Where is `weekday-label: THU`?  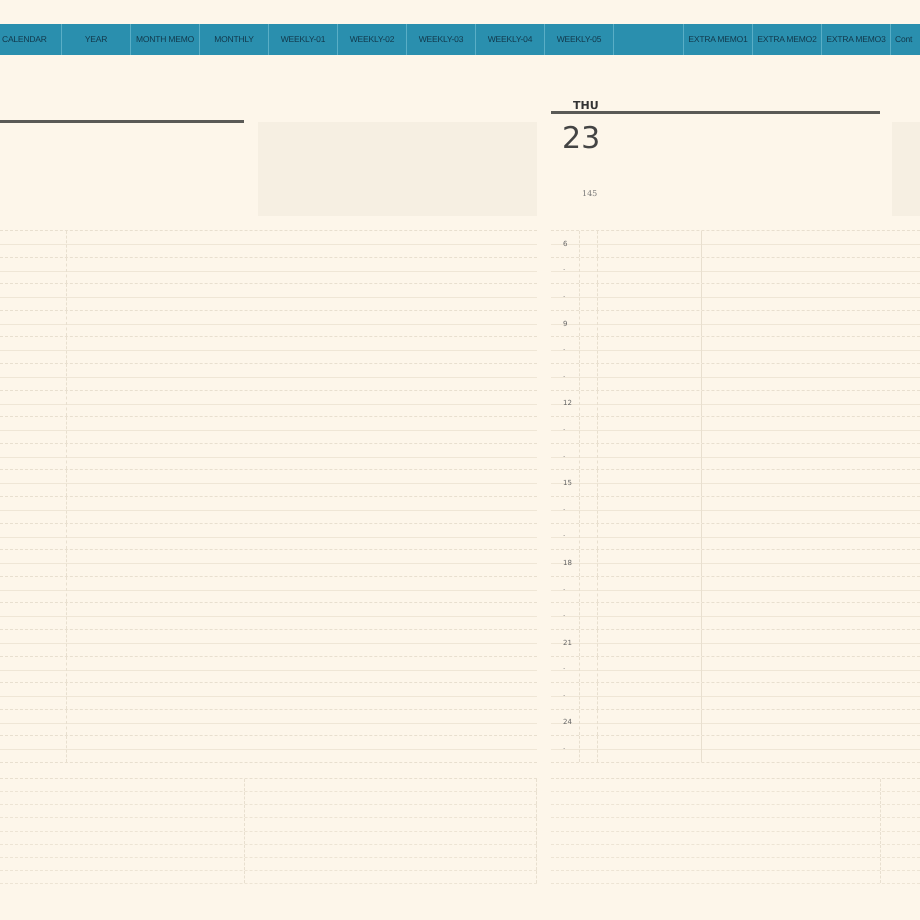
weekday-label: THU is located at coordinates (586, 103).